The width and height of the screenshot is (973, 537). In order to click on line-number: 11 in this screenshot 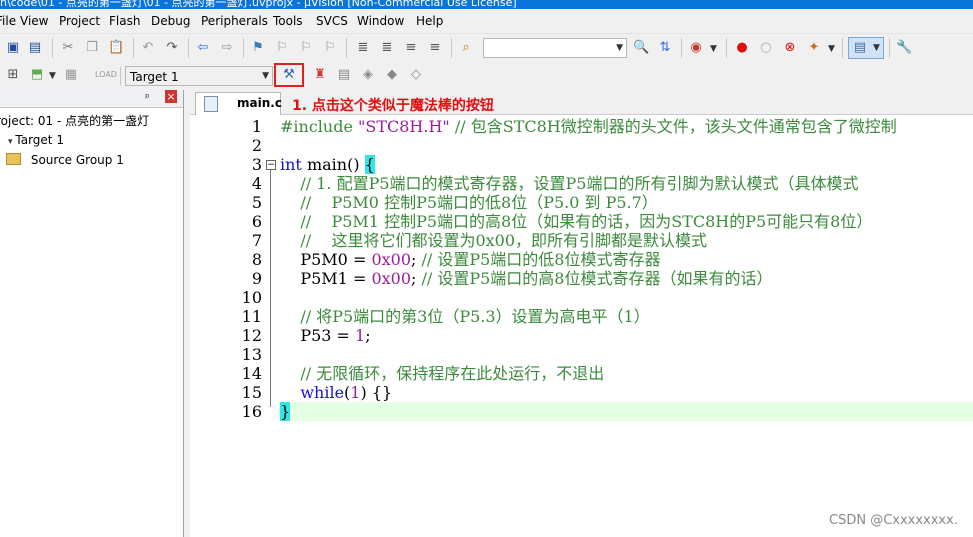, I will do `click(251, 316)`.